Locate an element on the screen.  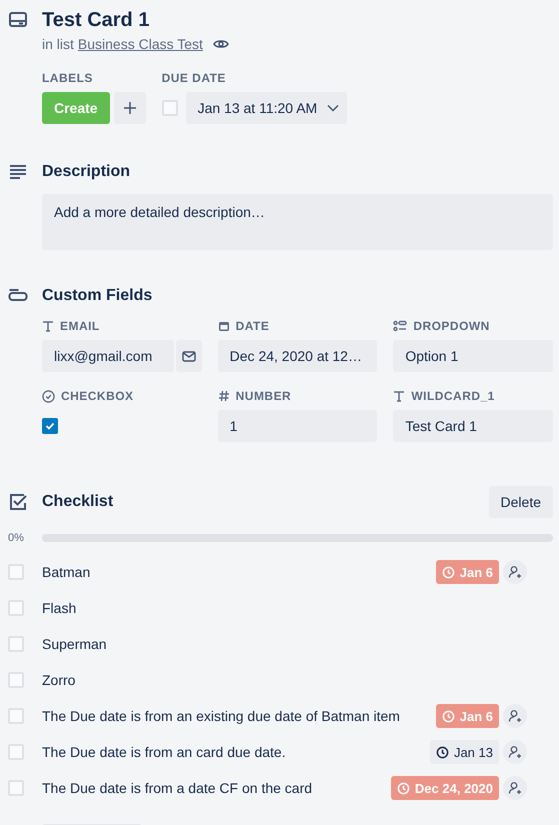
checklist-item: Flash is located at coordinates (297, 608).